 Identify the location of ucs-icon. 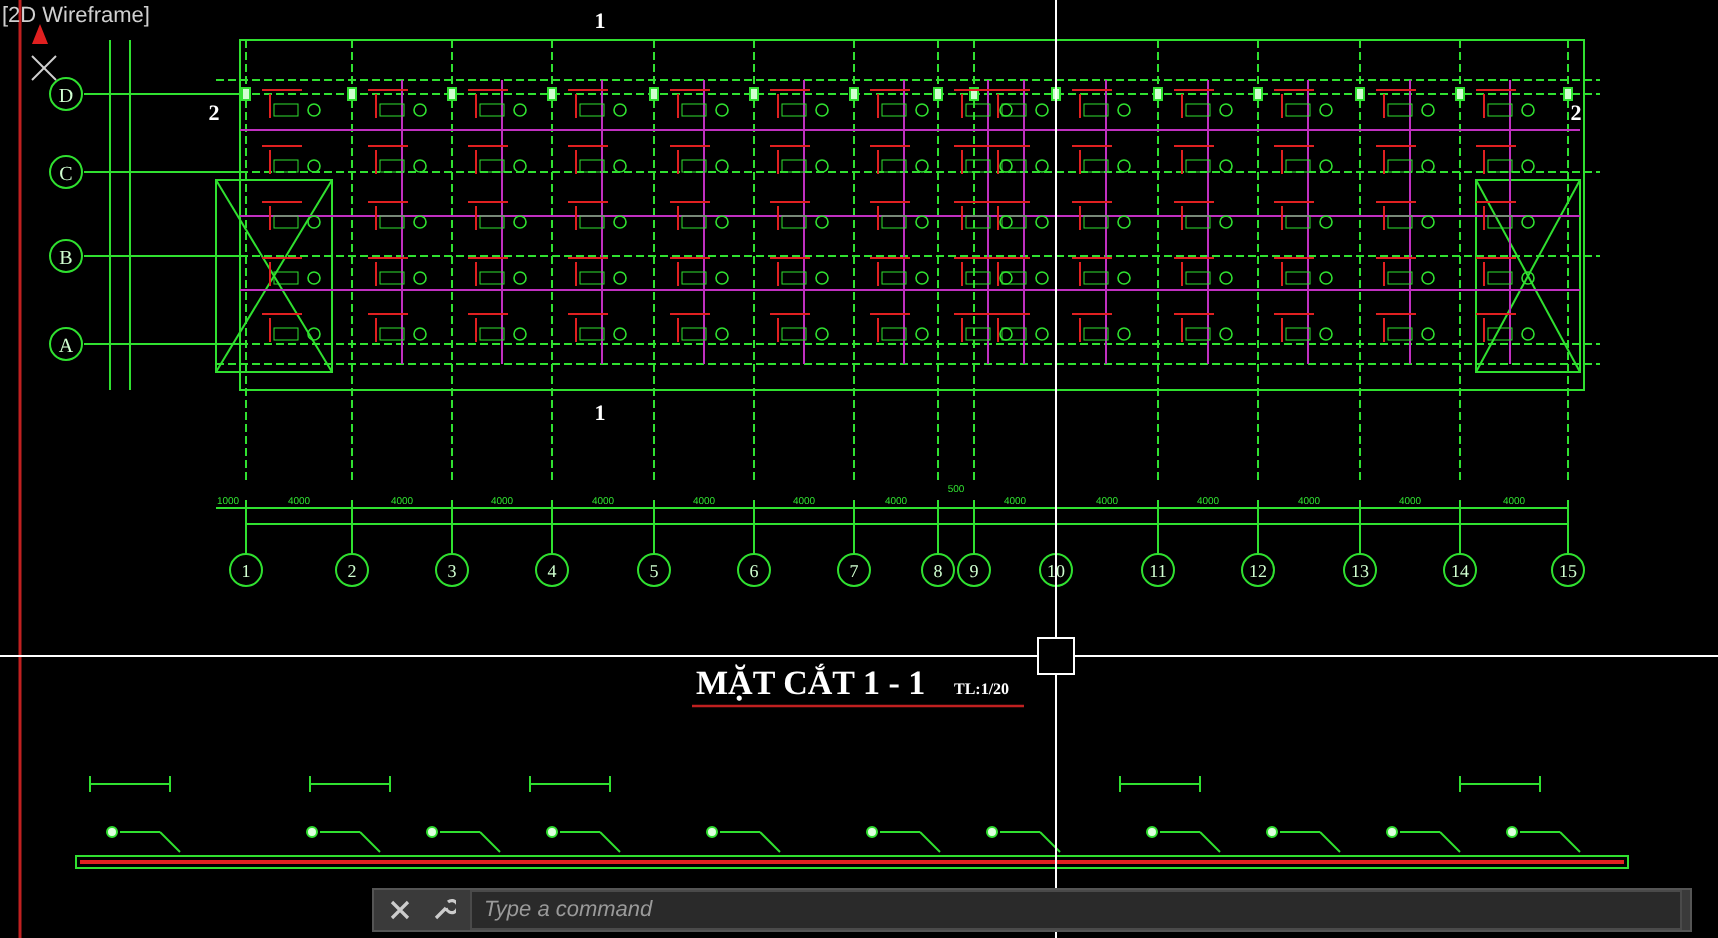
(44, 52).